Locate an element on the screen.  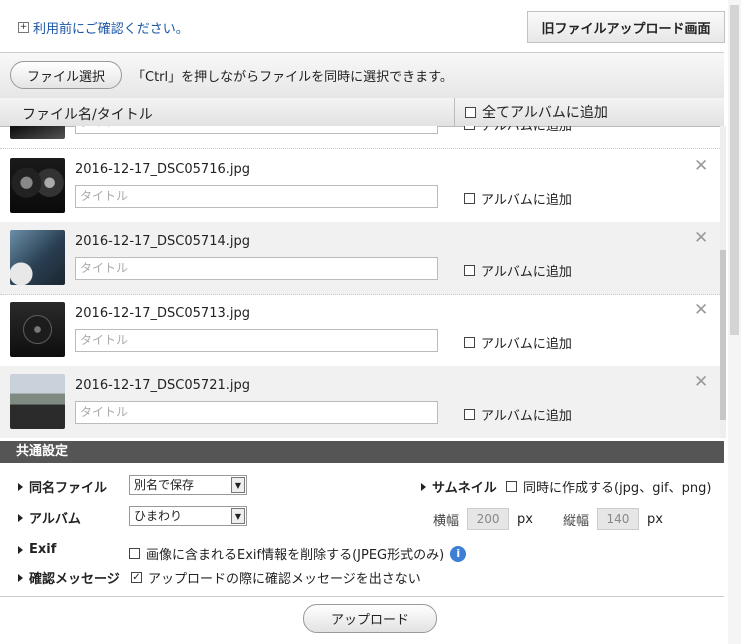
album-setting-label: アルバム is located at coordinates (49, 517).